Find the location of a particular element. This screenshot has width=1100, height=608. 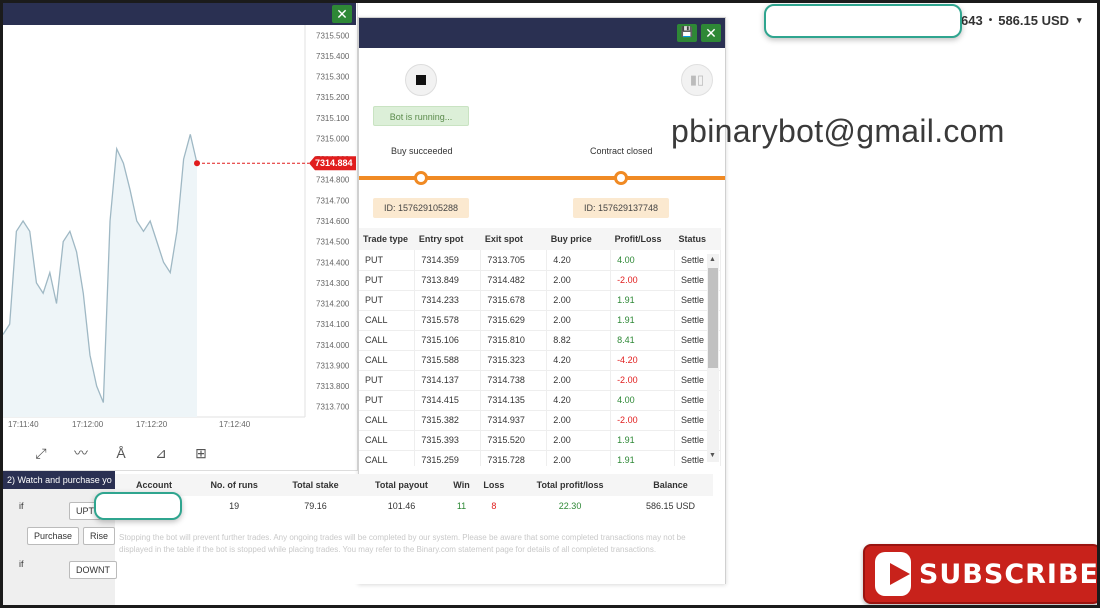

subscribe-button: SUBSCRIBE is located at coordinates (980, 574).